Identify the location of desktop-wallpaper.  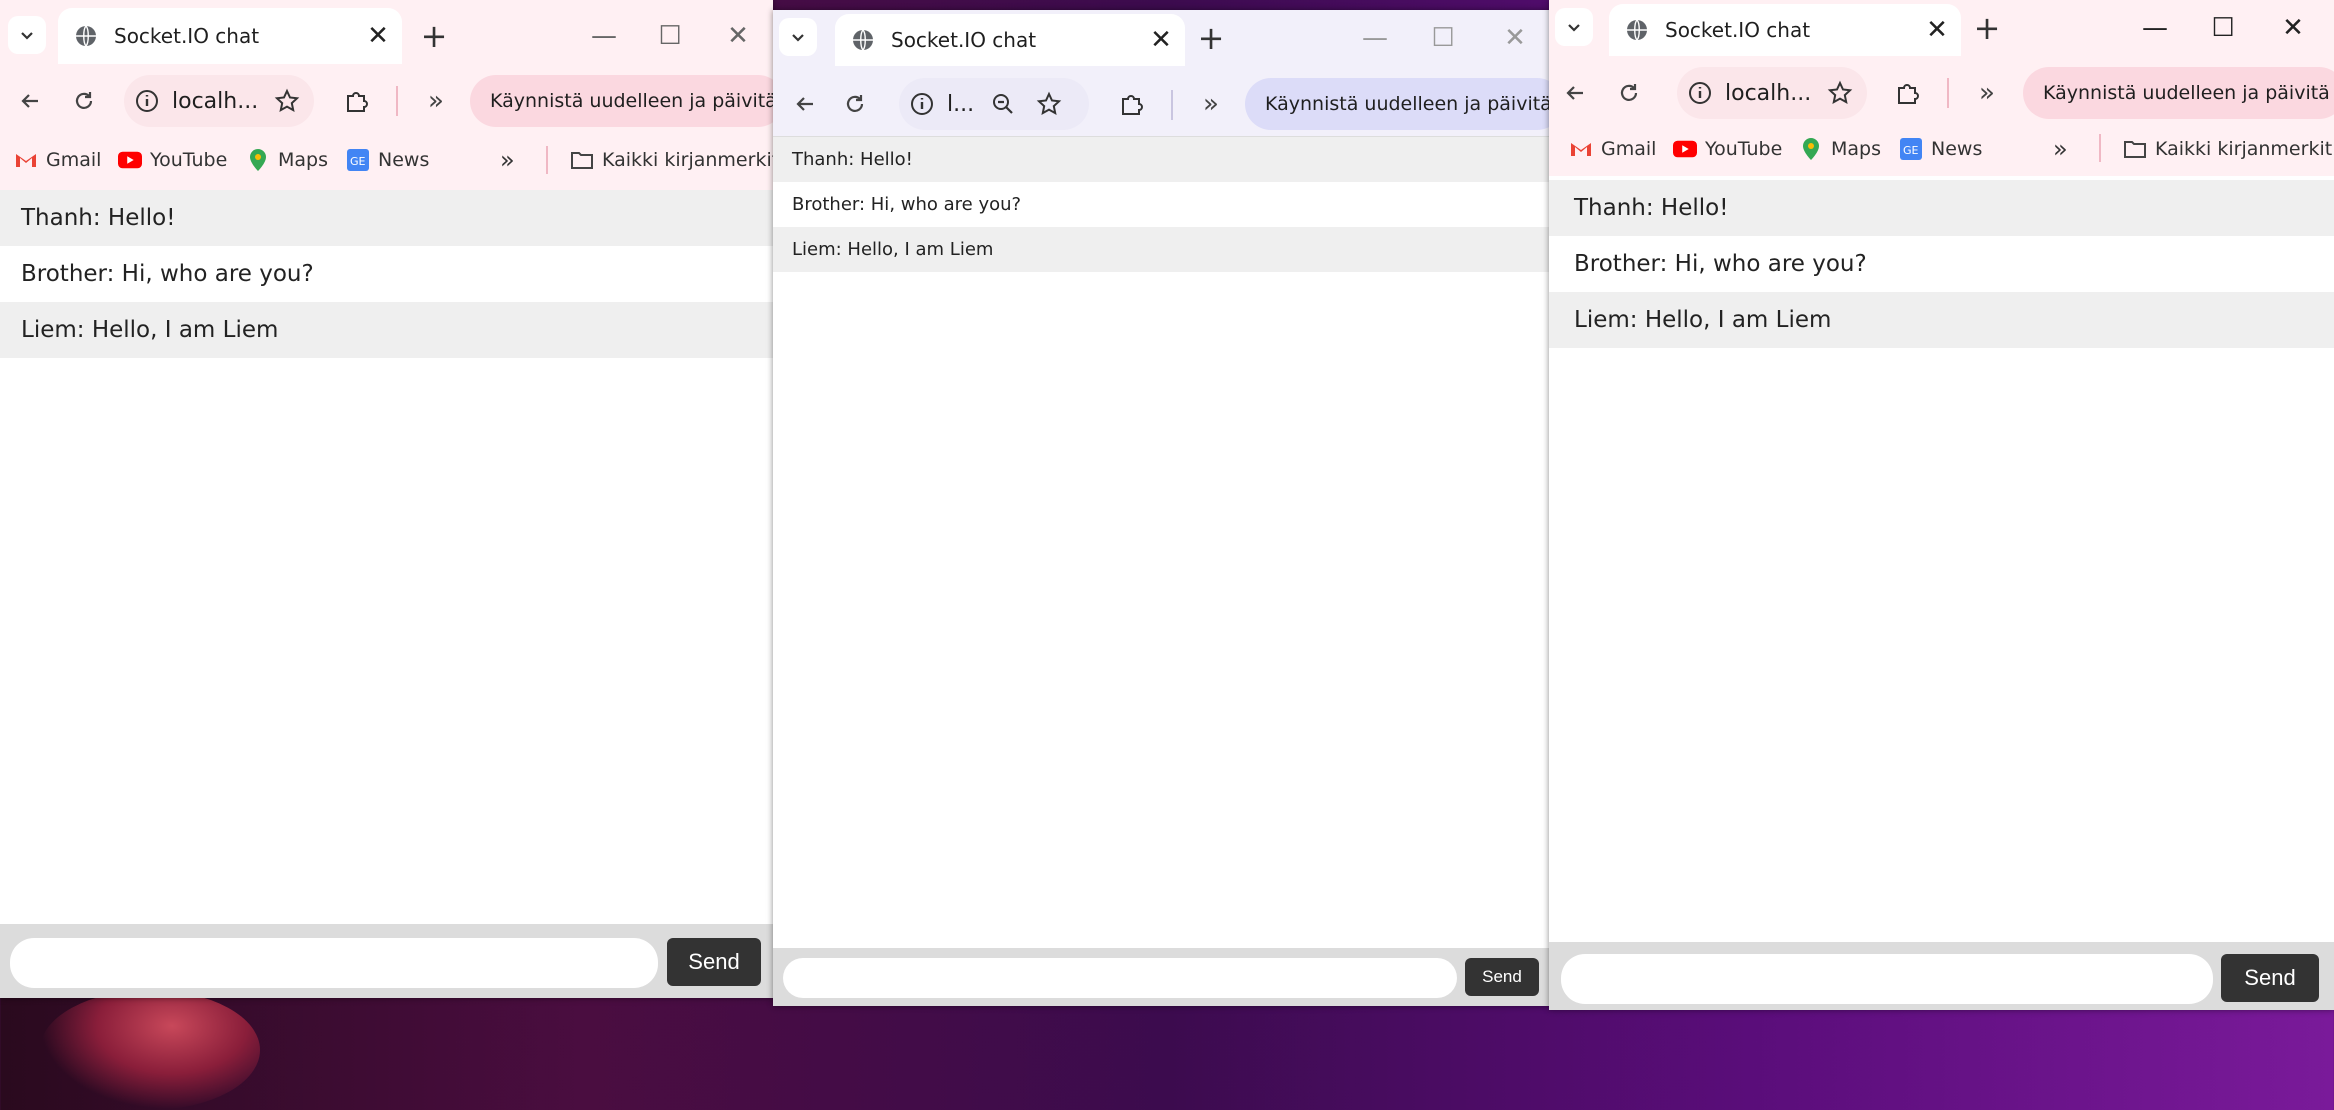
(150, 1050).